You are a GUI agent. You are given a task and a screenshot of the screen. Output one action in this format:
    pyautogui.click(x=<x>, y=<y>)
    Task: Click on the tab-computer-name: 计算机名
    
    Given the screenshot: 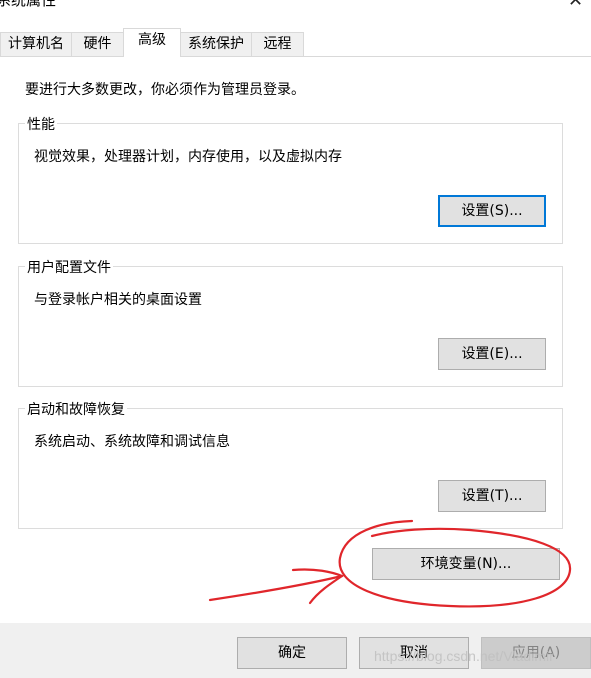 What is the action you would take?
    pyautogui.click(x=36, y=44)
    